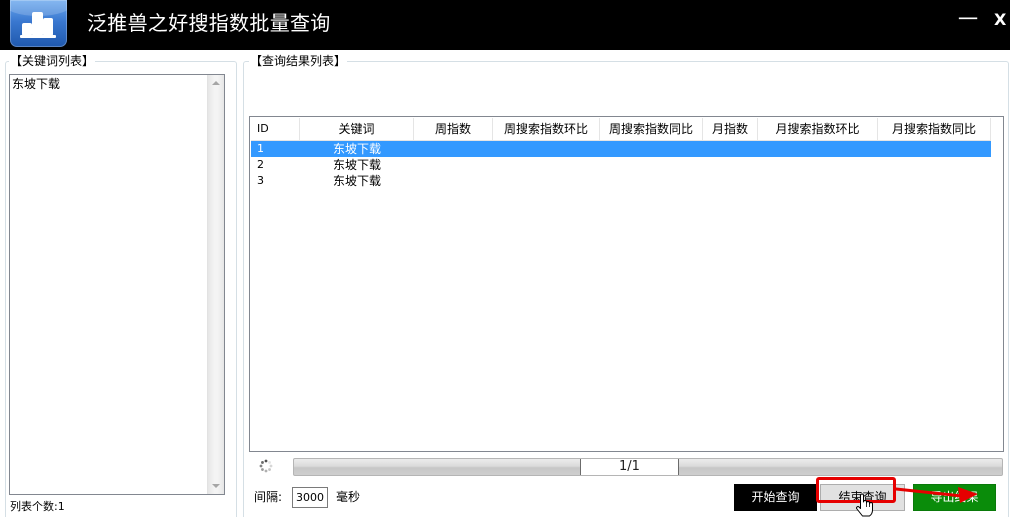 The height and width of the screenshot is (517, 1010). I want to click on scroll-up-button, so click(216, 83).